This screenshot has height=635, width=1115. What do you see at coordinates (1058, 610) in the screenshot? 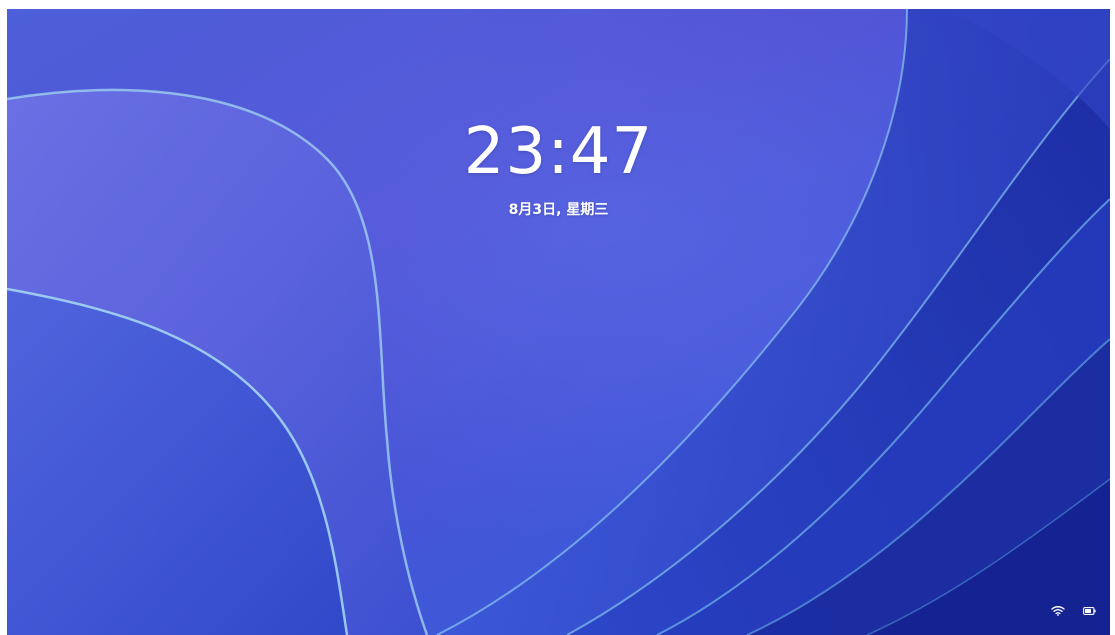
I see `wifi-icon` at bounding box center [1058, 610].